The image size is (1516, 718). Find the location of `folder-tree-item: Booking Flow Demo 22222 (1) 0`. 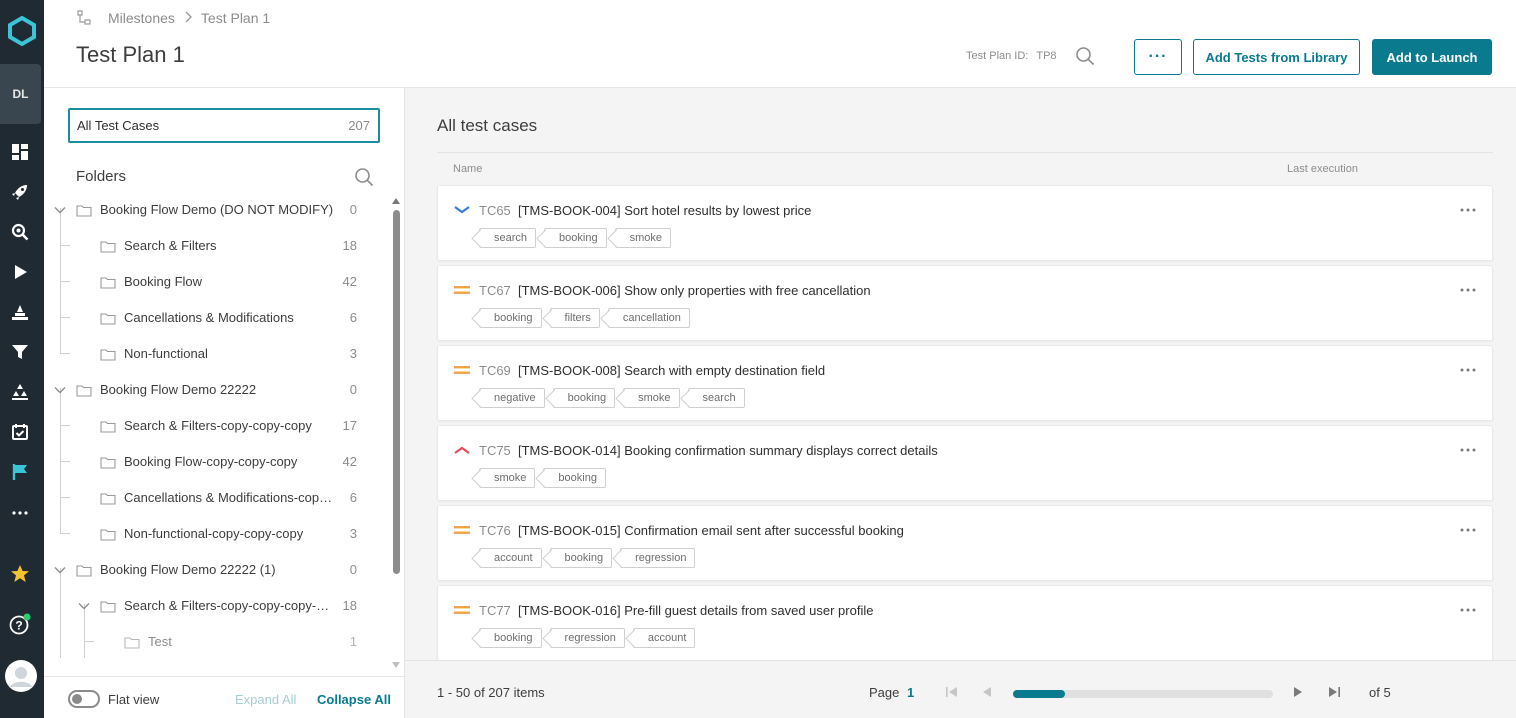

folder-tree-item: Booking Flow Demo 22222 (1) 0 is located at coordinates (200, 570).